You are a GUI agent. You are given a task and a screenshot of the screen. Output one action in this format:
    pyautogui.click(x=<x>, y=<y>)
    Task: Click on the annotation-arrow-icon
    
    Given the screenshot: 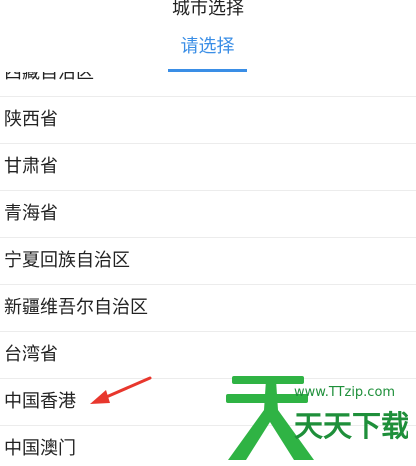 What is the action you would take?
    pyautogui.click(x=121, y=390)
    